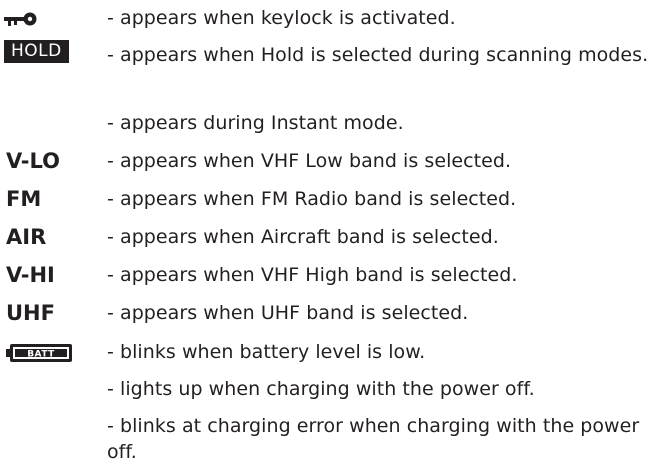  I want to click on hold-badge: HOLD, so click(36, 51).